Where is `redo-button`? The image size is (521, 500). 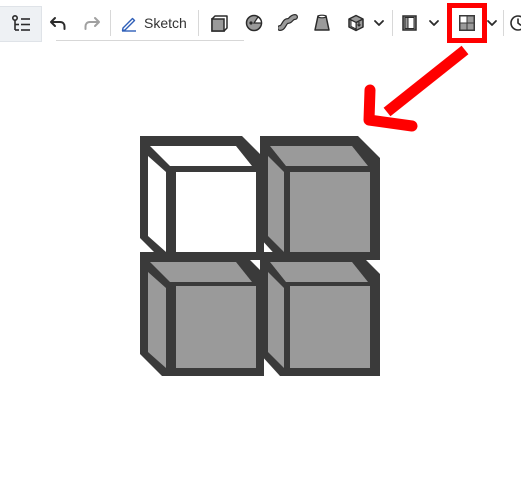
redo-button is located at coordinates (92, 23).